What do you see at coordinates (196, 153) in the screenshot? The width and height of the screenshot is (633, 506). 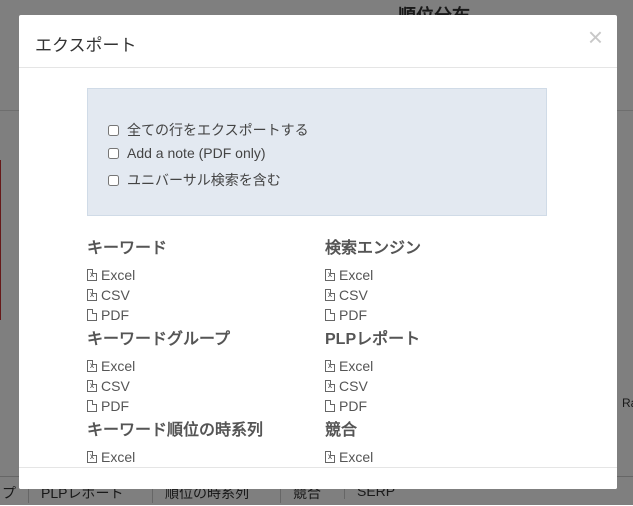 I see `option-label: Add a note (PDF only)` at bounding box center [196, 153].